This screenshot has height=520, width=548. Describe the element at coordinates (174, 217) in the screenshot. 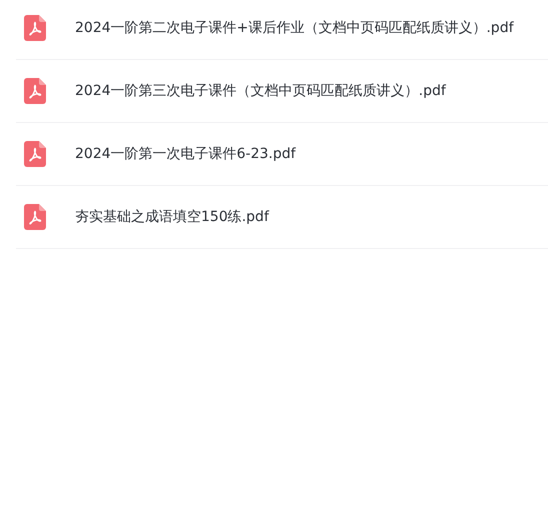

I see `file-name: 夯实基础之成语填空150练.pdf` at that location.